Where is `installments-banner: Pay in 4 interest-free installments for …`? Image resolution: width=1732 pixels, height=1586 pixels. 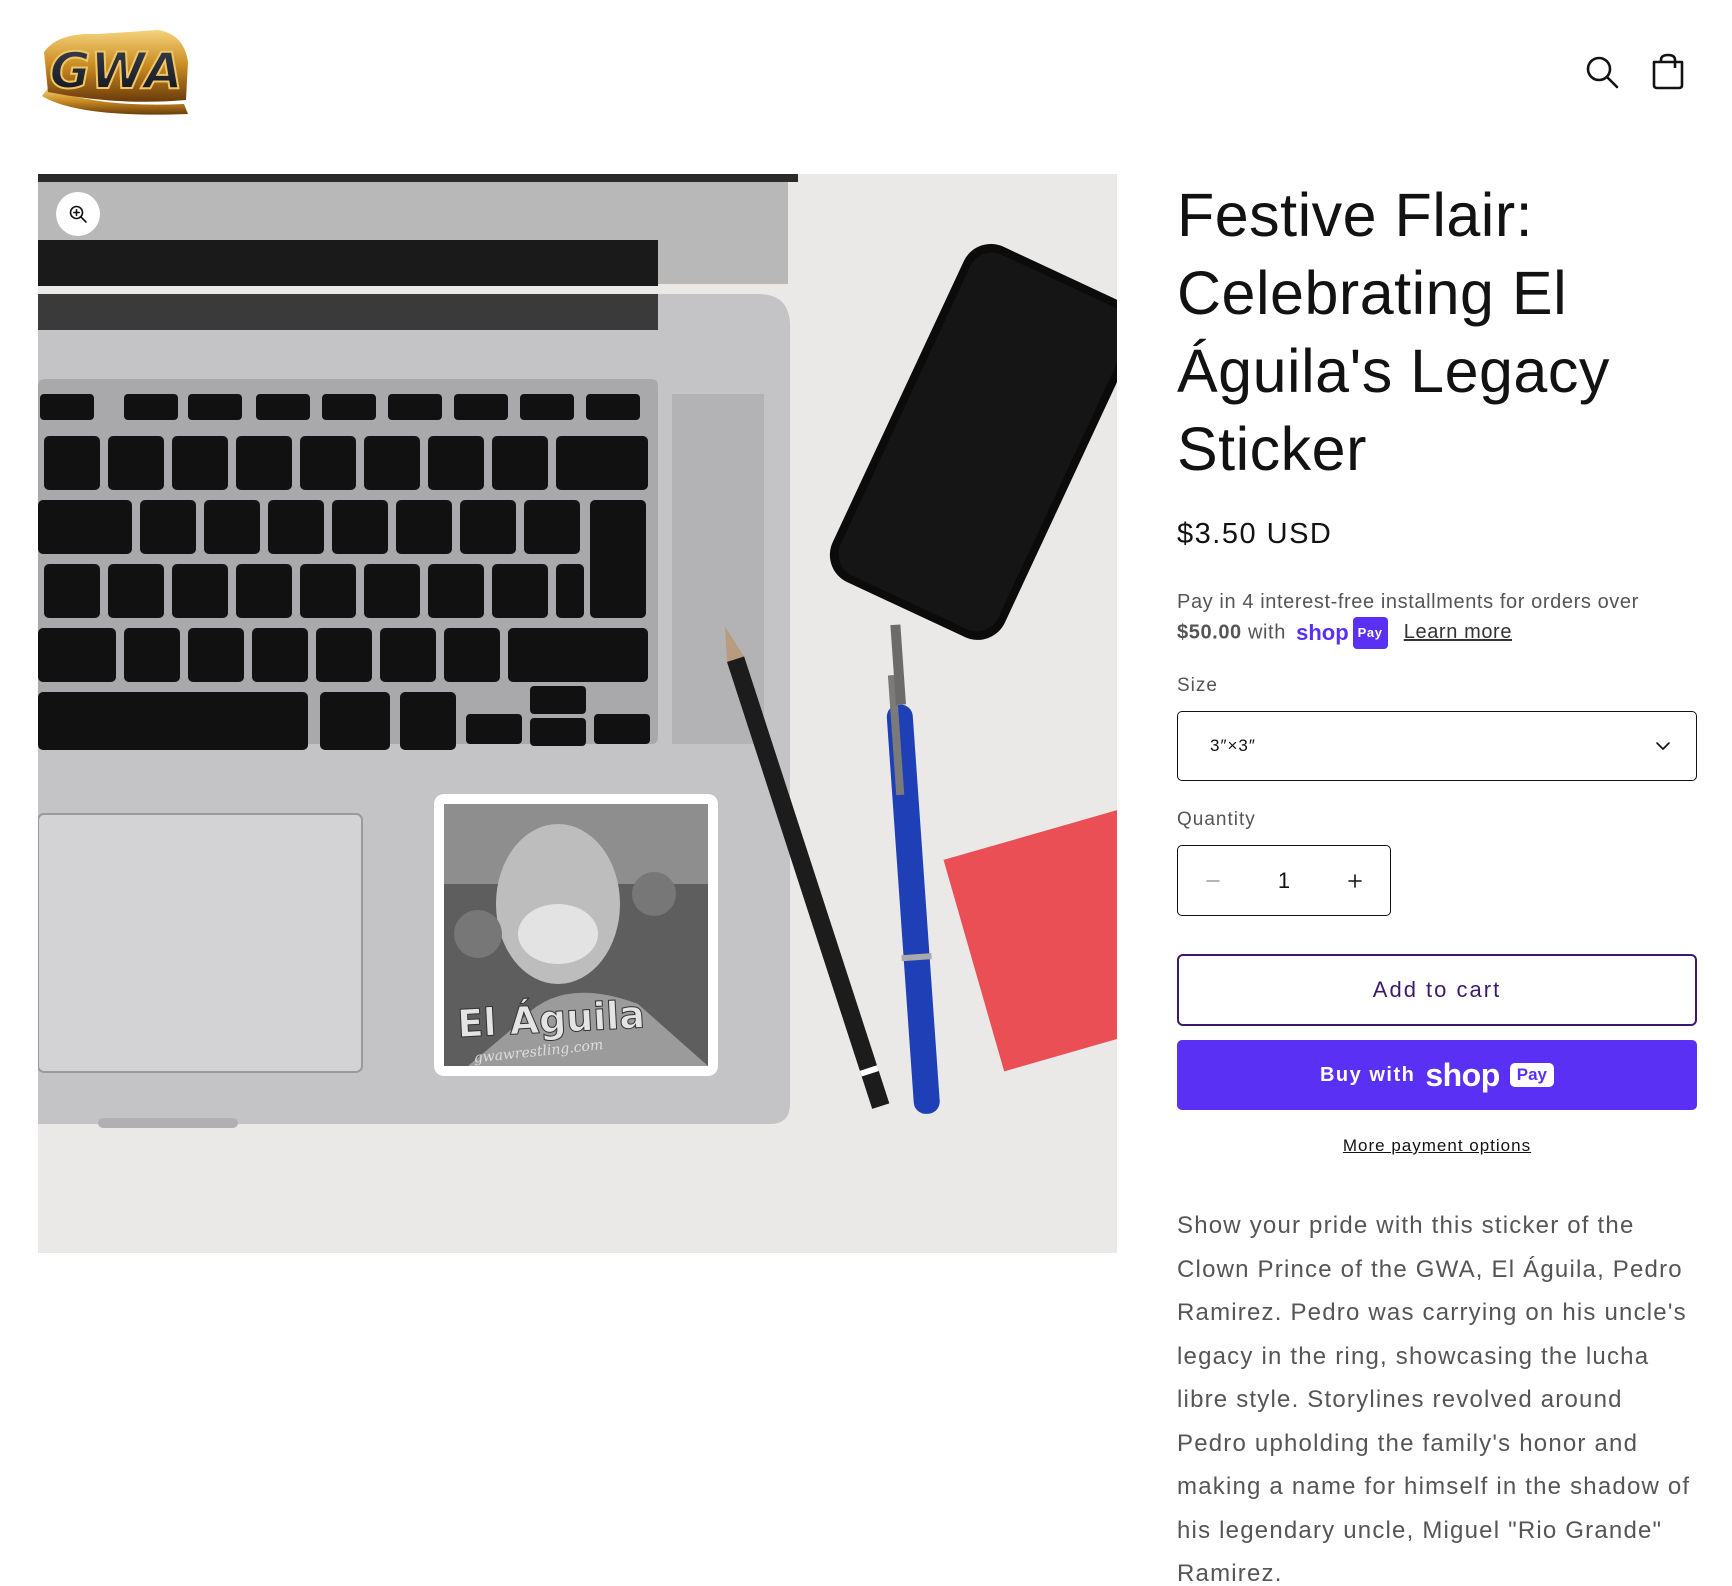
installments-banner: Pay in 4 interest-free installments for … is located at coordinates (1437, 618).